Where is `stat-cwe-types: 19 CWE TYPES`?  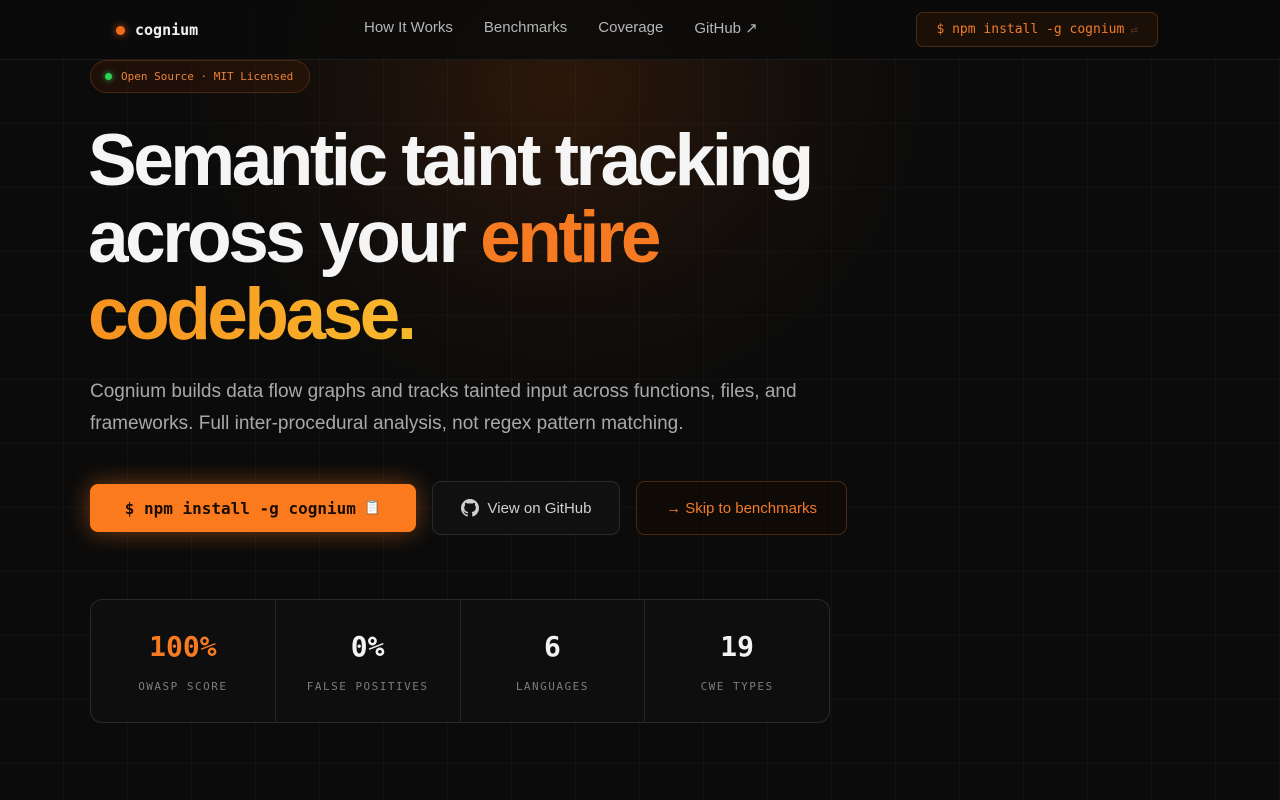 stat-cwe-types: 19 CWE TYPES is located at coordinates (737, 661).